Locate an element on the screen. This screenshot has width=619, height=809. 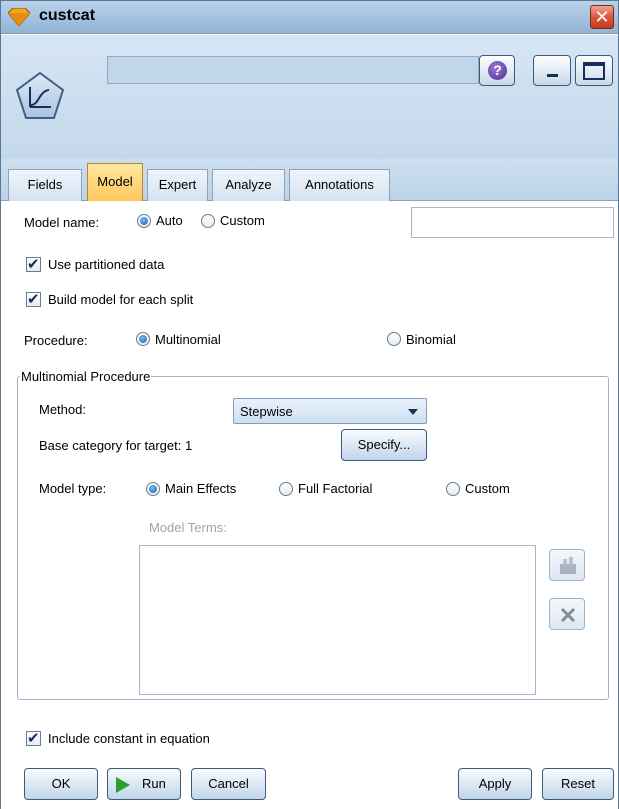
run-button: Run is located at coordinates (144, 784).